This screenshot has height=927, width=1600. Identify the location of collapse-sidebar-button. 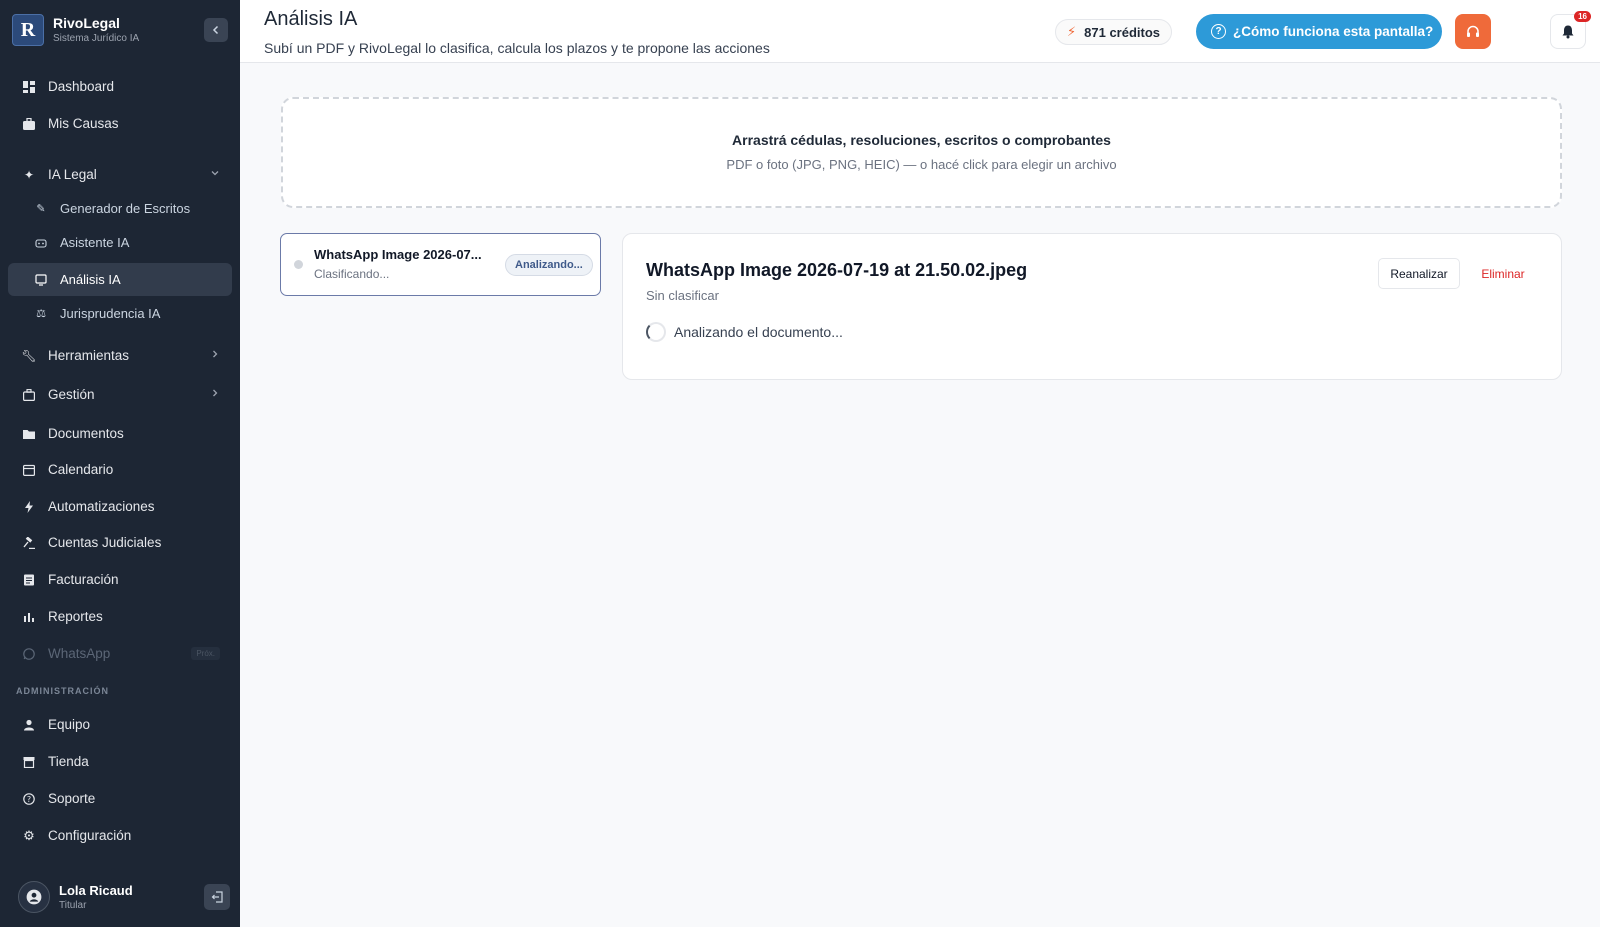
(216, 30).